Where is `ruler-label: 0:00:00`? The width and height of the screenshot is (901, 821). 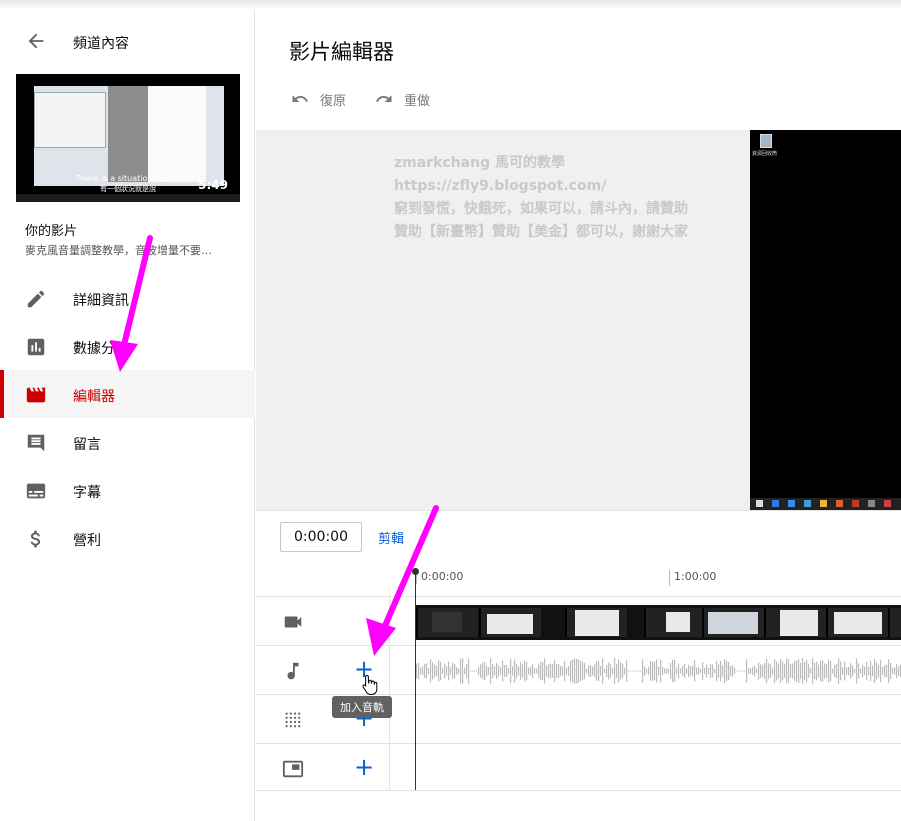 ruler-label: 0:00:00 is located at coordinates (442, 576).